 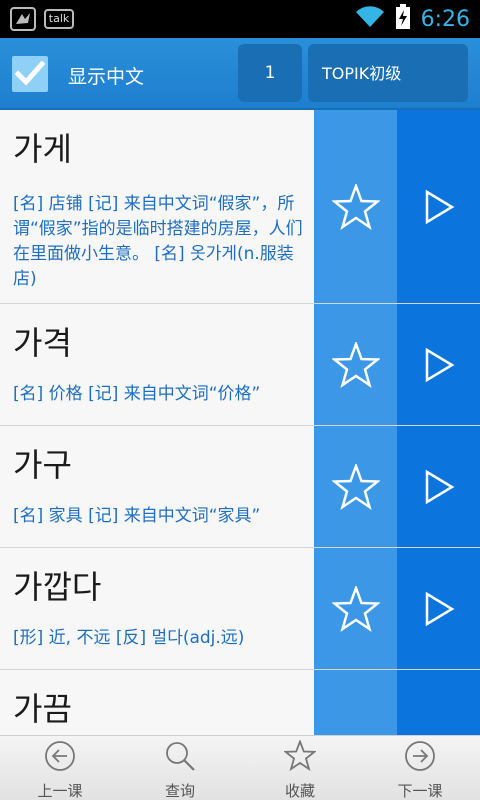 I want to click on definition-text: [名] 价格 [记] 来自中文词“价格”, so click(x=137, y=394).